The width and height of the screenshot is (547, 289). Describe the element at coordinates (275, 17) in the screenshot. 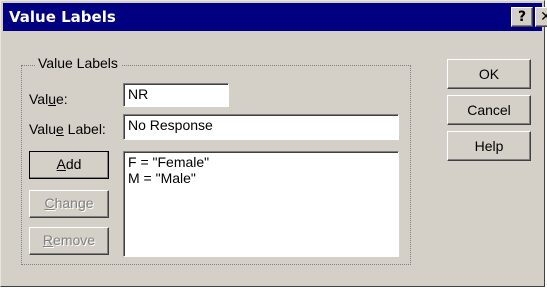

I see `title-bar: Value Labels ? ✕` at that location.